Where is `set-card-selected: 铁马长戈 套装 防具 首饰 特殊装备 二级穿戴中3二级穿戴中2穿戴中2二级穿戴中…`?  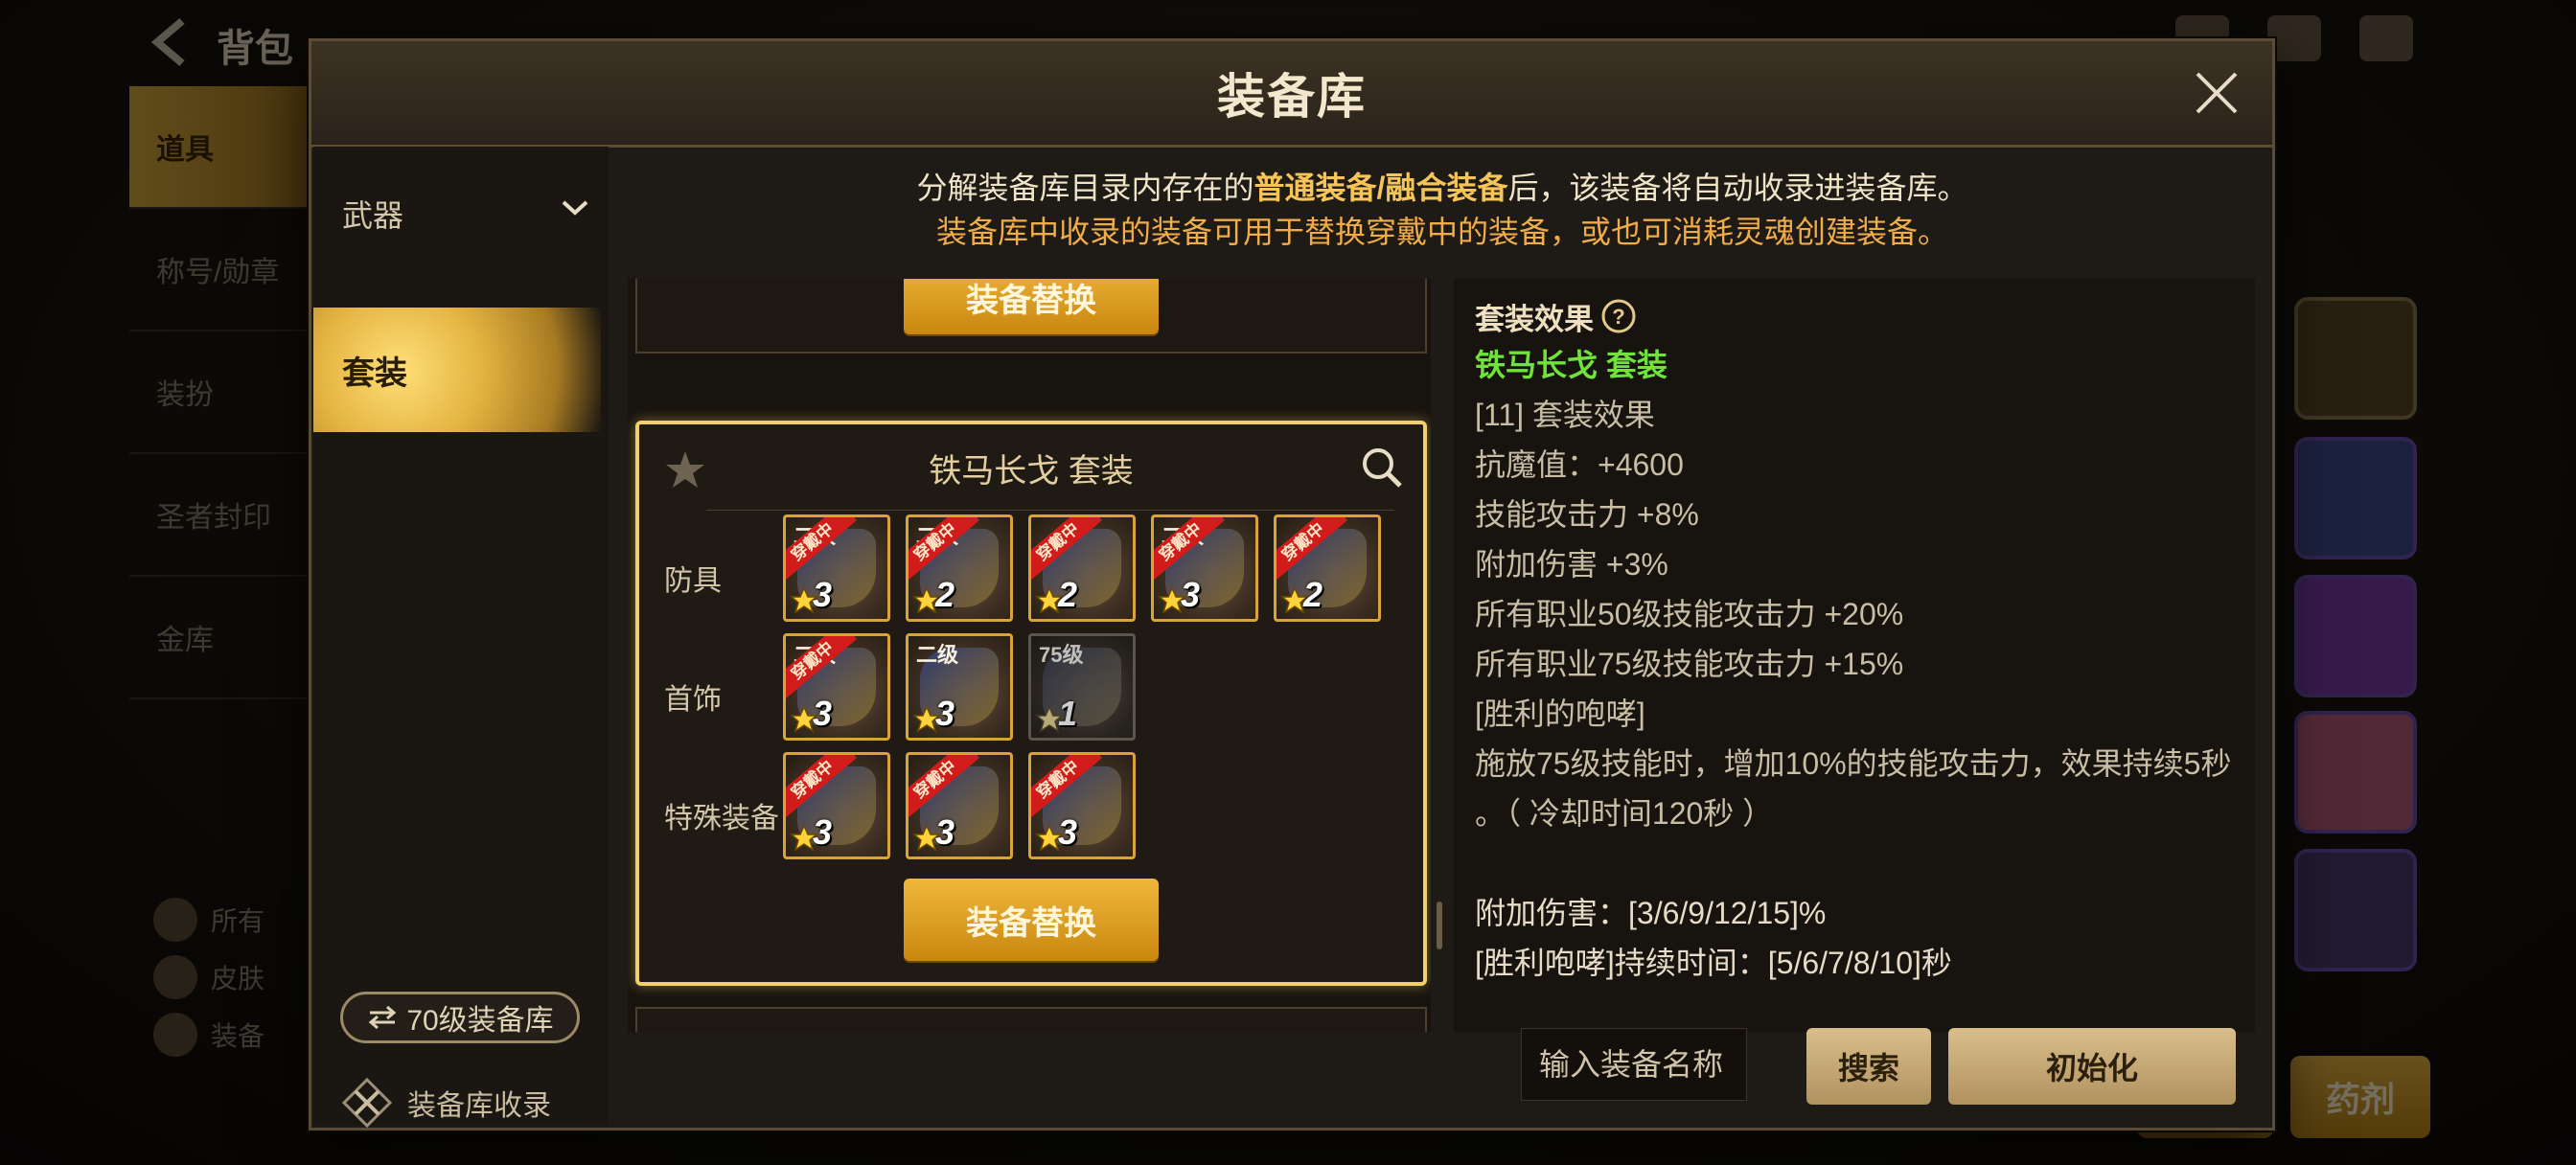 set-card-selected: 铁马长戈 套装 防具 首饰 特殊装备 二级穿戴中3二级穿戴中2穿戴中2二级穿戴中… is located at coordinates (1031, 704).